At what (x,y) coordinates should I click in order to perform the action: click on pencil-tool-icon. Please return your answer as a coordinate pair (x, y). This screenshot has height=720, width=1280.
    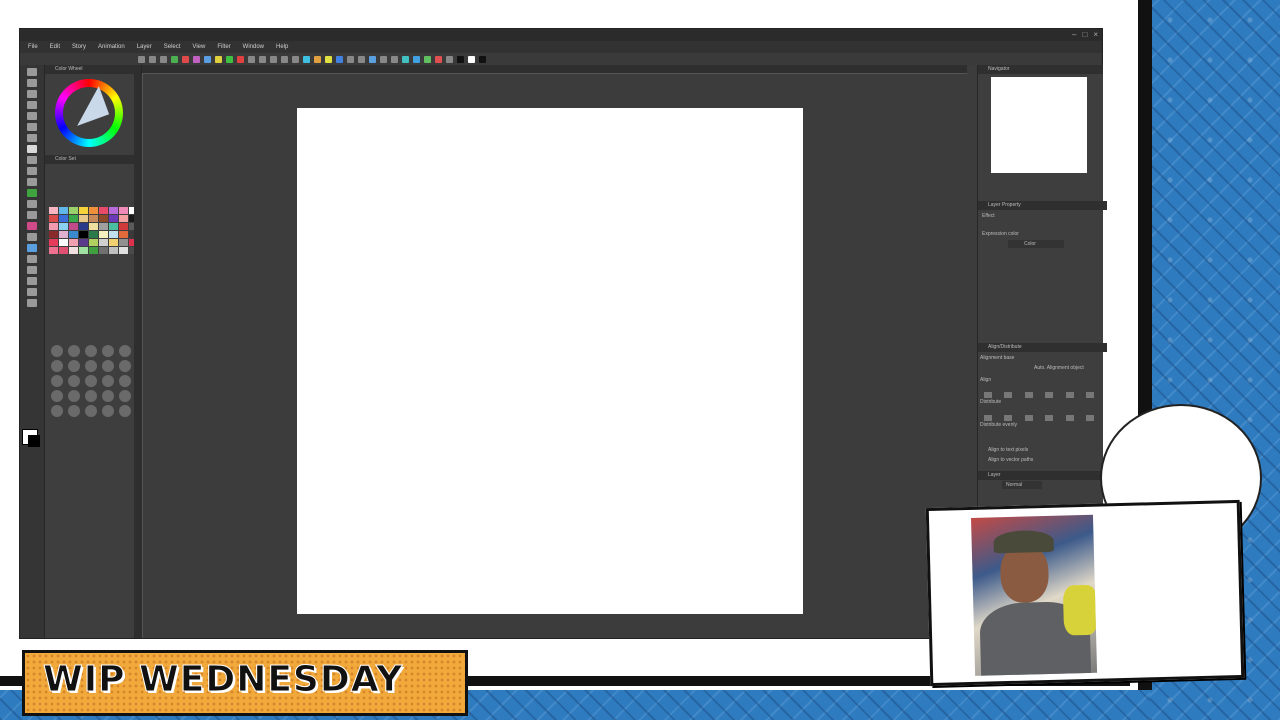
    Looking at the image, I should click on (32, 160).